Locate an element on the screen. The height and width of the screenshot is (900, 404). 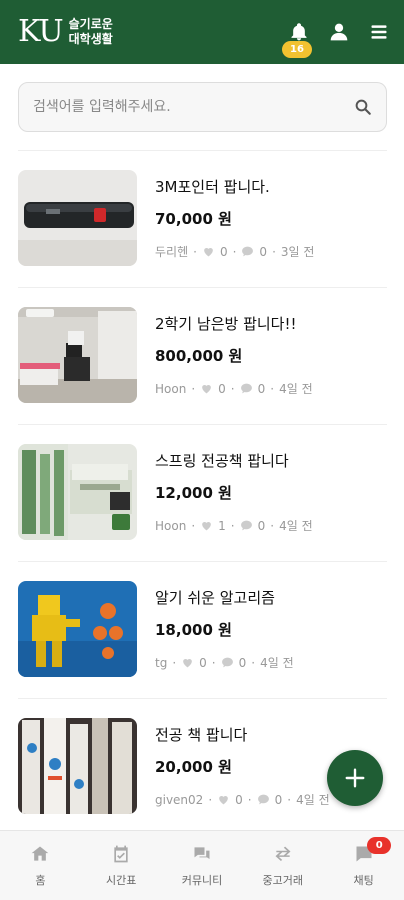
listing-price: 12,000 원 is located at coordinates (193, 493).